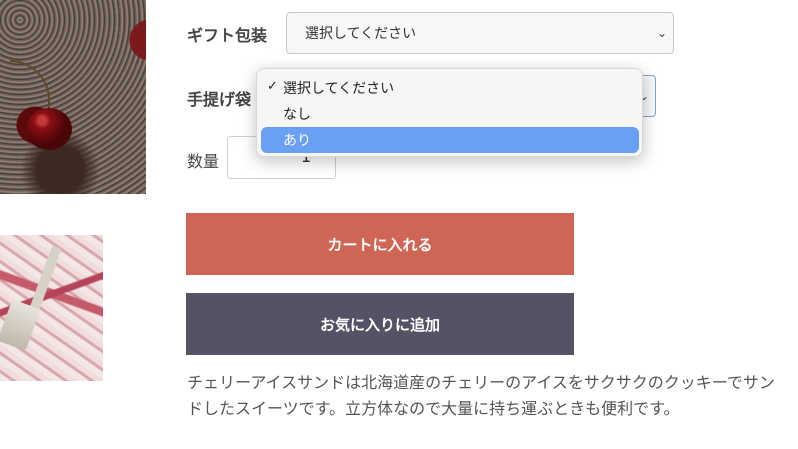 This screenshot has width=798, height=449. What do you see at coordinates (49, 129) in the screenshot?
I see `cherry` at bounding box center [49, 129].